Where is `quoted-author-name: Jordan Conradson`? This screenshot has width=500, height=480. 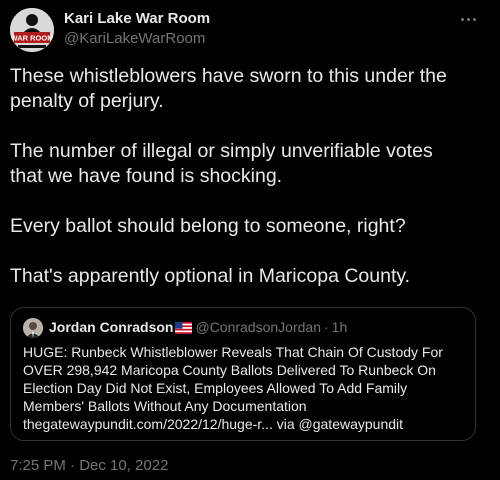 quoted-author-name: Jordan Conradson is located at coordinates (111, 327).